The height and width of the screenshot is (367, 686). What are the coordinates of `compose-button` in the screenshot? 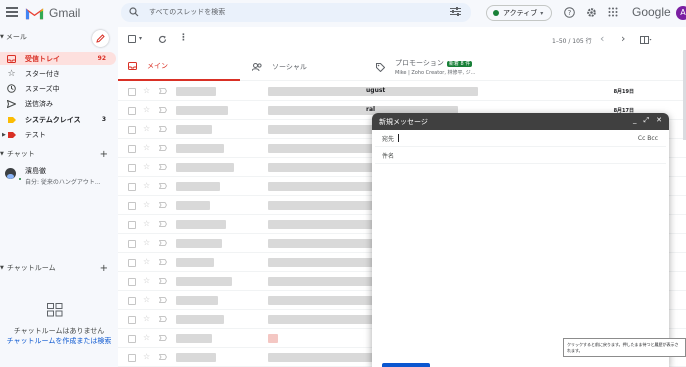 It's located at (100, 38).